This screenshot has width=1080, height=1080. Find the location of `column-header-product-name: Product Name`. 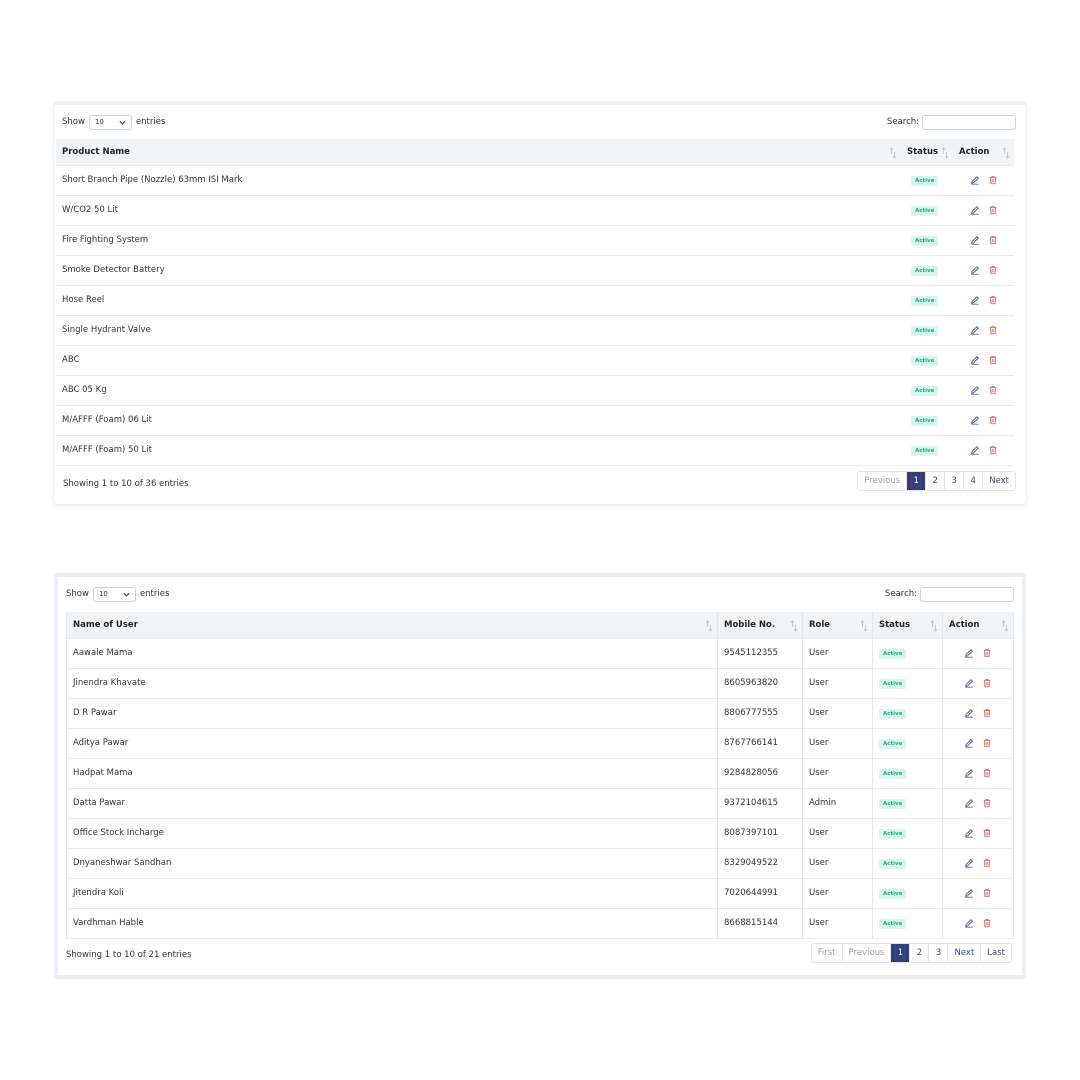

column-header-product-name: Product Name is located at coordinates (478, 152).